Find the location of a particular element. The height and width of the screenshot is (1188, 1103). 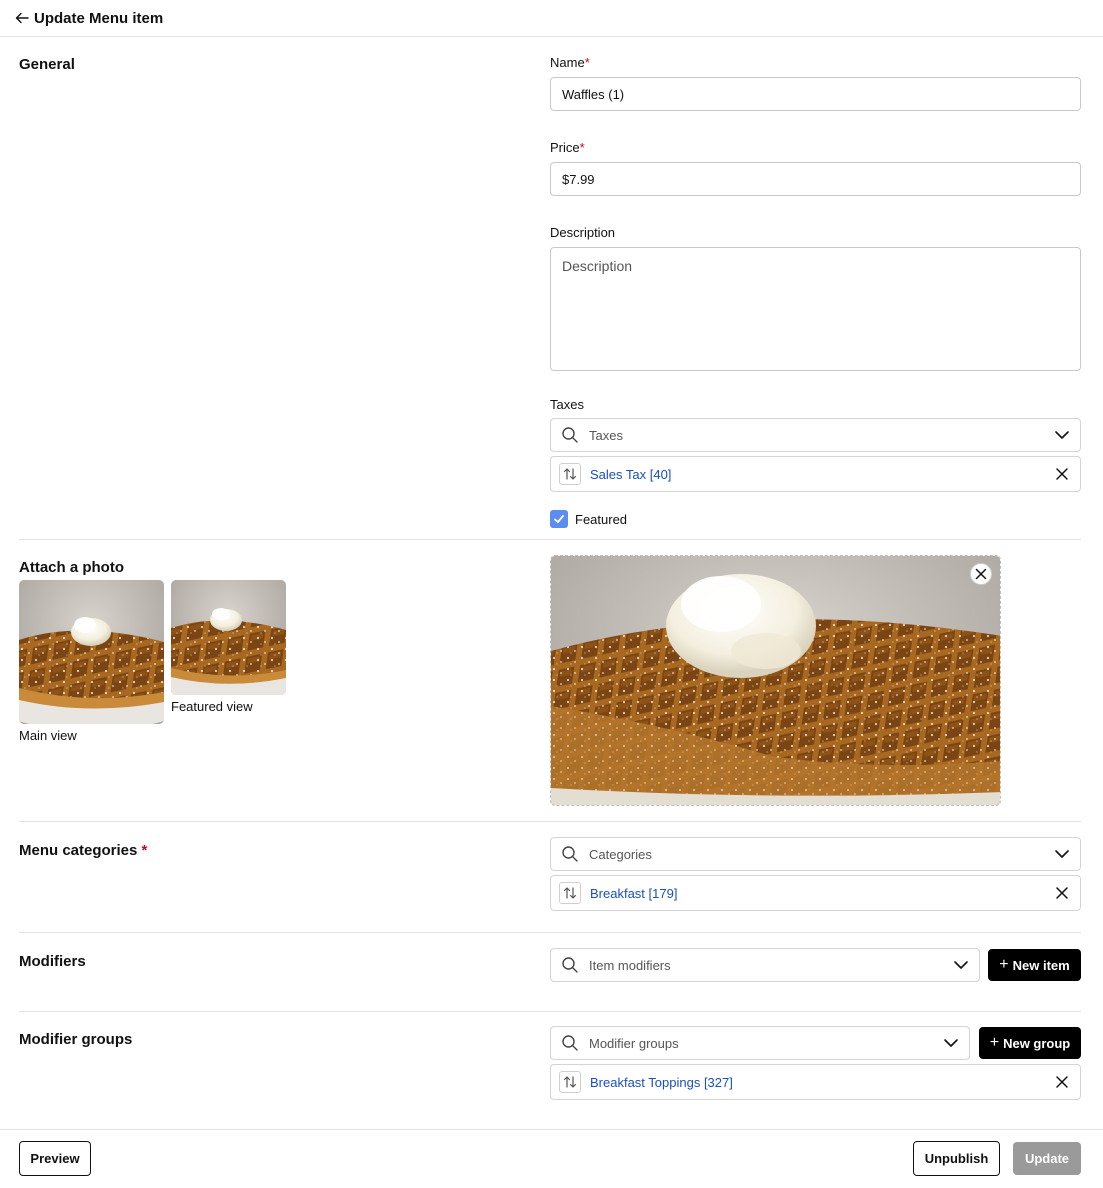

featured-checkbox-control: Featured is located at coordinates (588, 519).